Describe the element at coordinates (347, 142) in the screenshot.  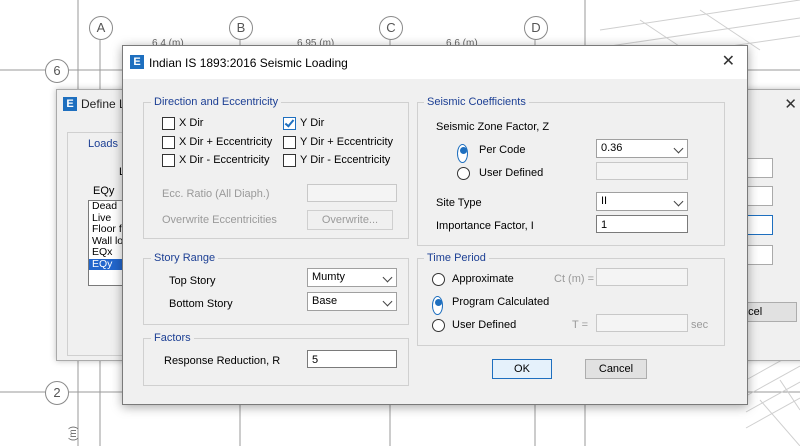
I see `y-dir-plus-label: Y Dir + Eccentricity` at that location.